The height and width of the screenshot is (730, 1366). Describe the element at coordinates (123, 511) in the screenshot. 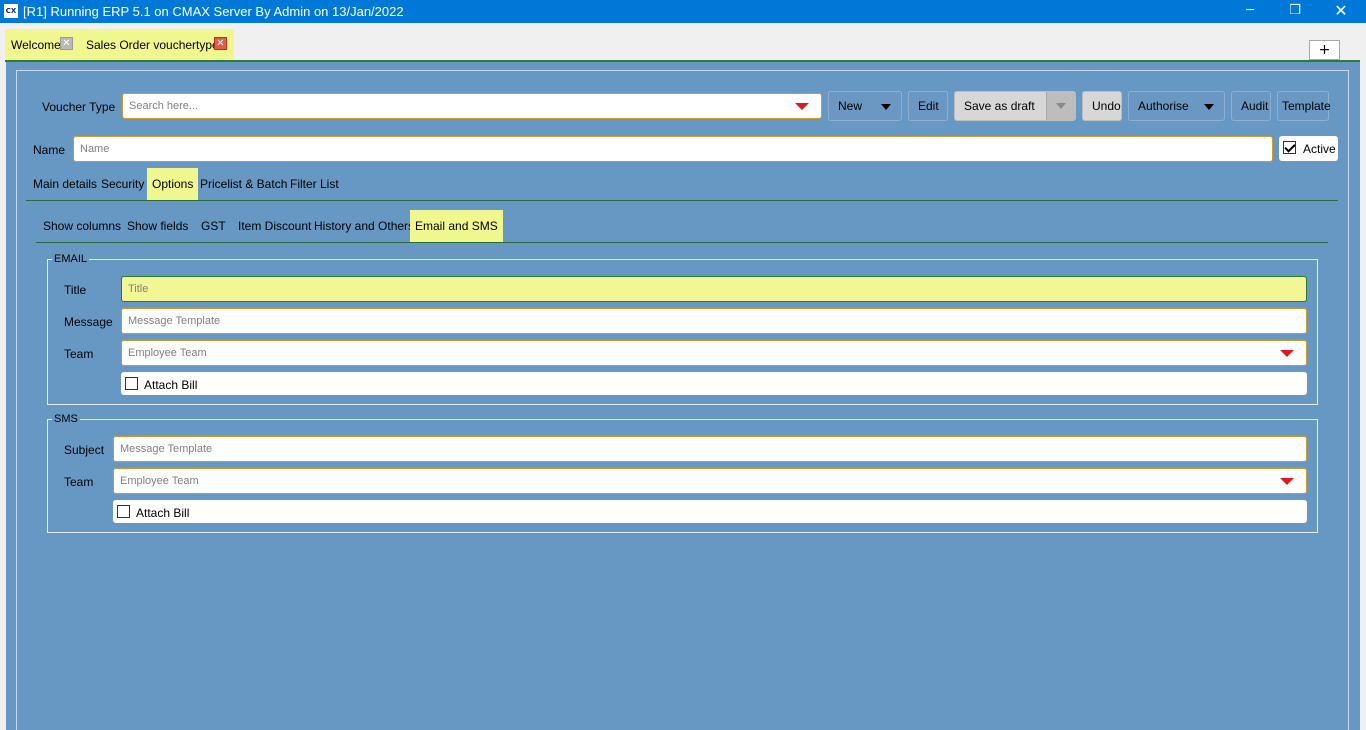

I see `sms-attach-bill-checkbox` at that location.